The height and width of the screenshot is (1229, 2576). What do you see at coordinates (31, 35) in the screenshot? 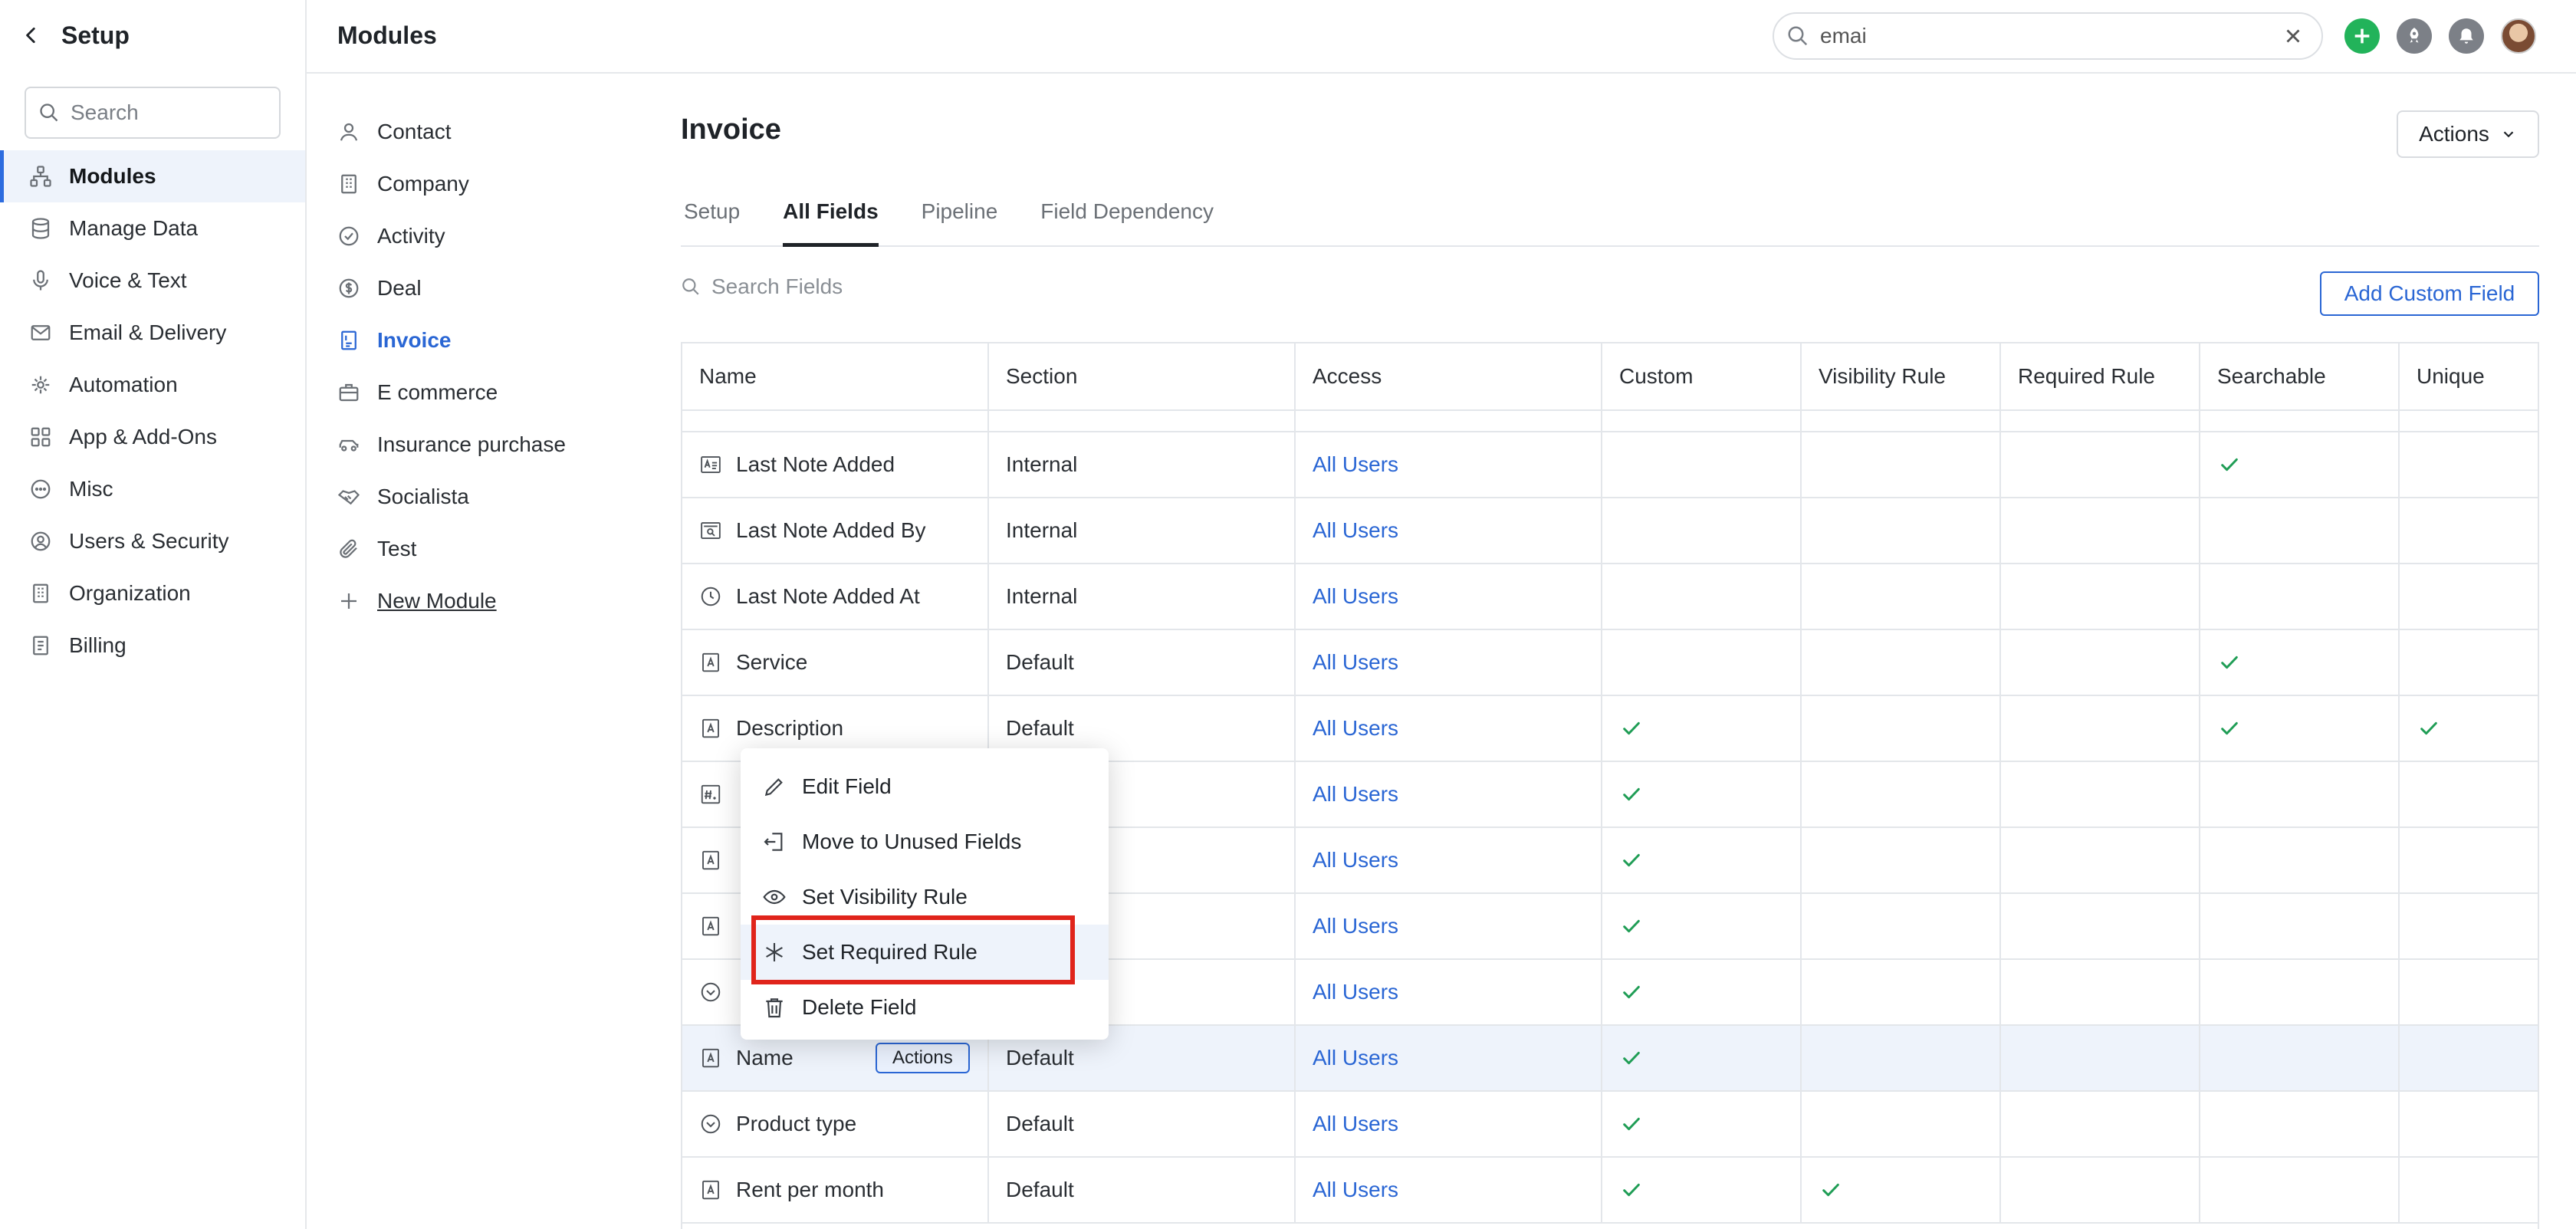
I see `back-arrow-icon` at bounding box center [31, 35].